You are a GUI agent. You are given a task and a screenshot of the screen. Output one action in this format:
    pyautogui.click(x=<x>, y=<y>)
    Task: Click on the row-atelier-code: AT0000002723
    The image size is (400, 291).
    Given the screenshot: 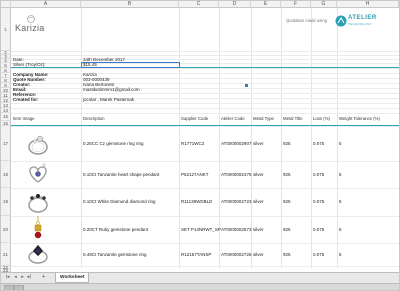 What is the action you would take?
    pyautogui.click(x=236, y=202)
    